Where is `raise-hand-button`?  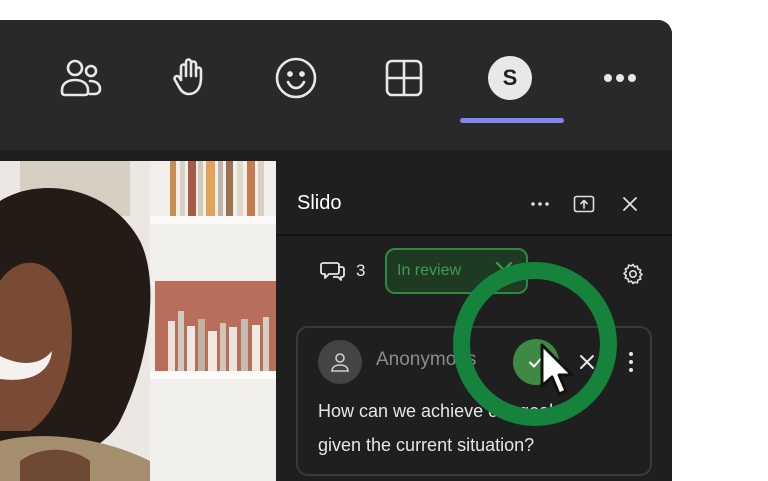
raise-hand-button is located at coordinates (190, 78).